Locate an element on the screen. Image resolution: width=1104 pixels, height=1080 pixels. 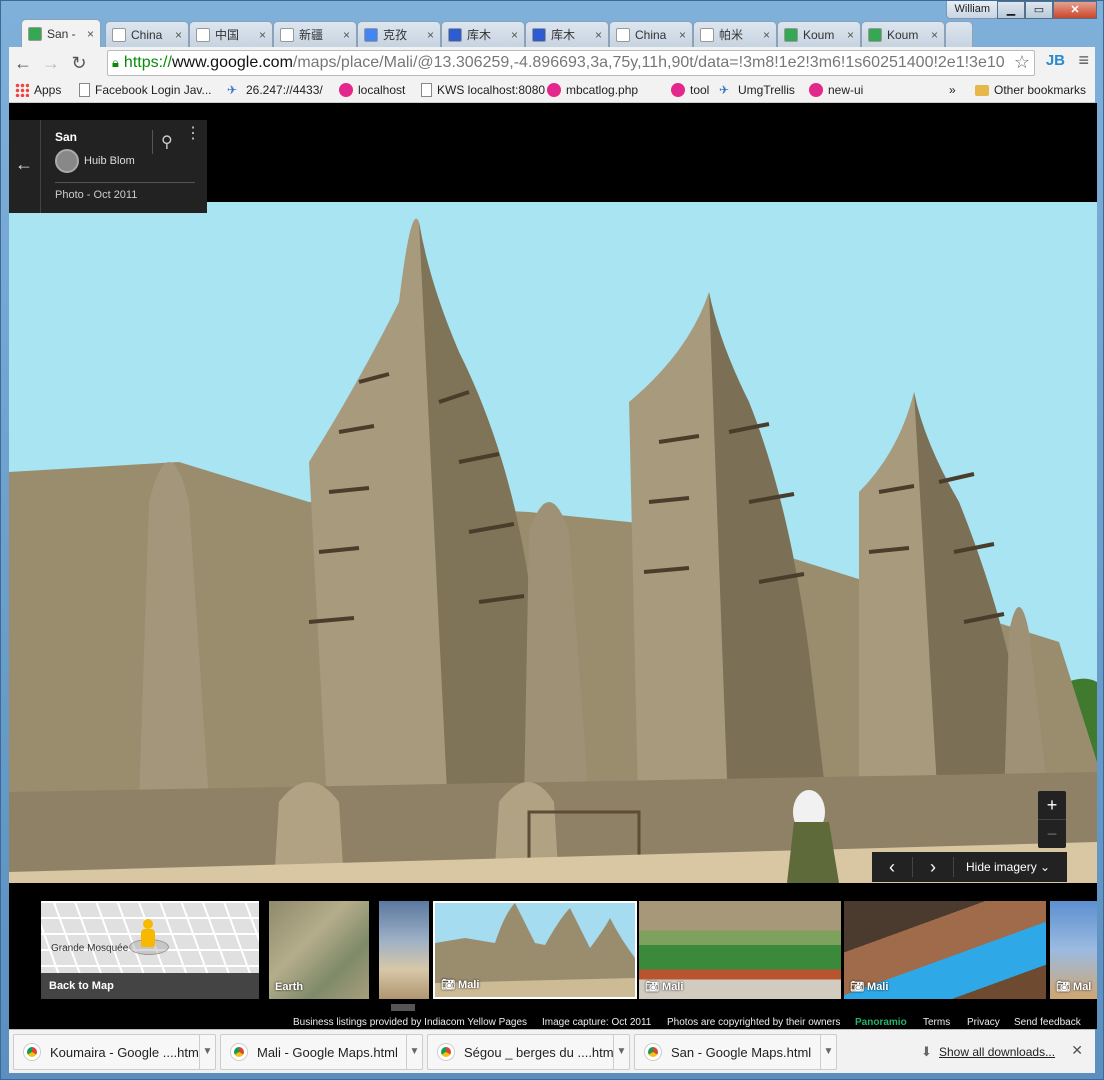
thumb-label: 📷︎ Mal is located at coordinates (1073, 986).